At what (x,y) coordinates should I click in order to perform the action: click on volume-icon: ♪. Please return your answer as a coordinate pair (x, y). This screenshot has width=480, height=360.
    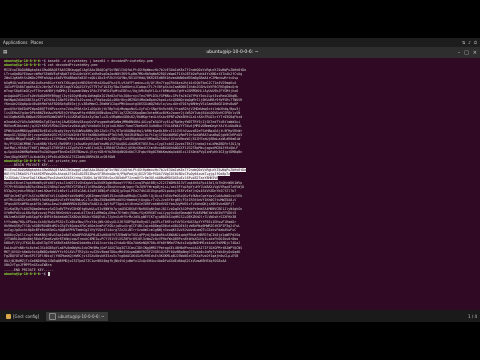
    Looking at the image, I should click on (469, 42).